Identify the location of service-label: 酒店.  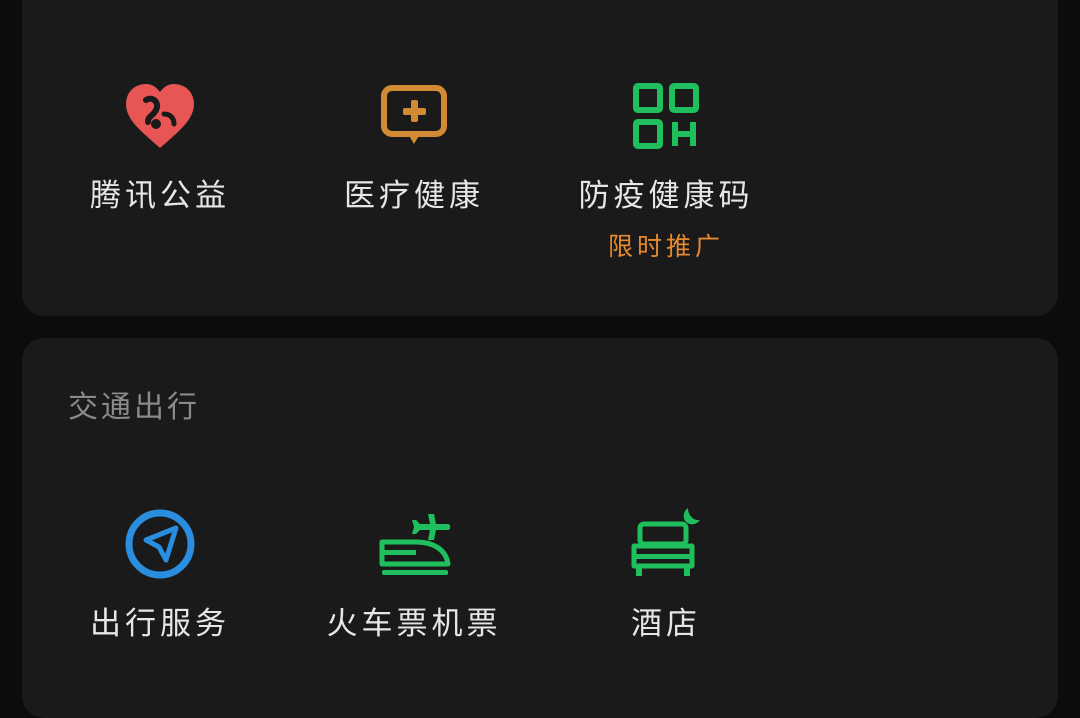
(666, 624).